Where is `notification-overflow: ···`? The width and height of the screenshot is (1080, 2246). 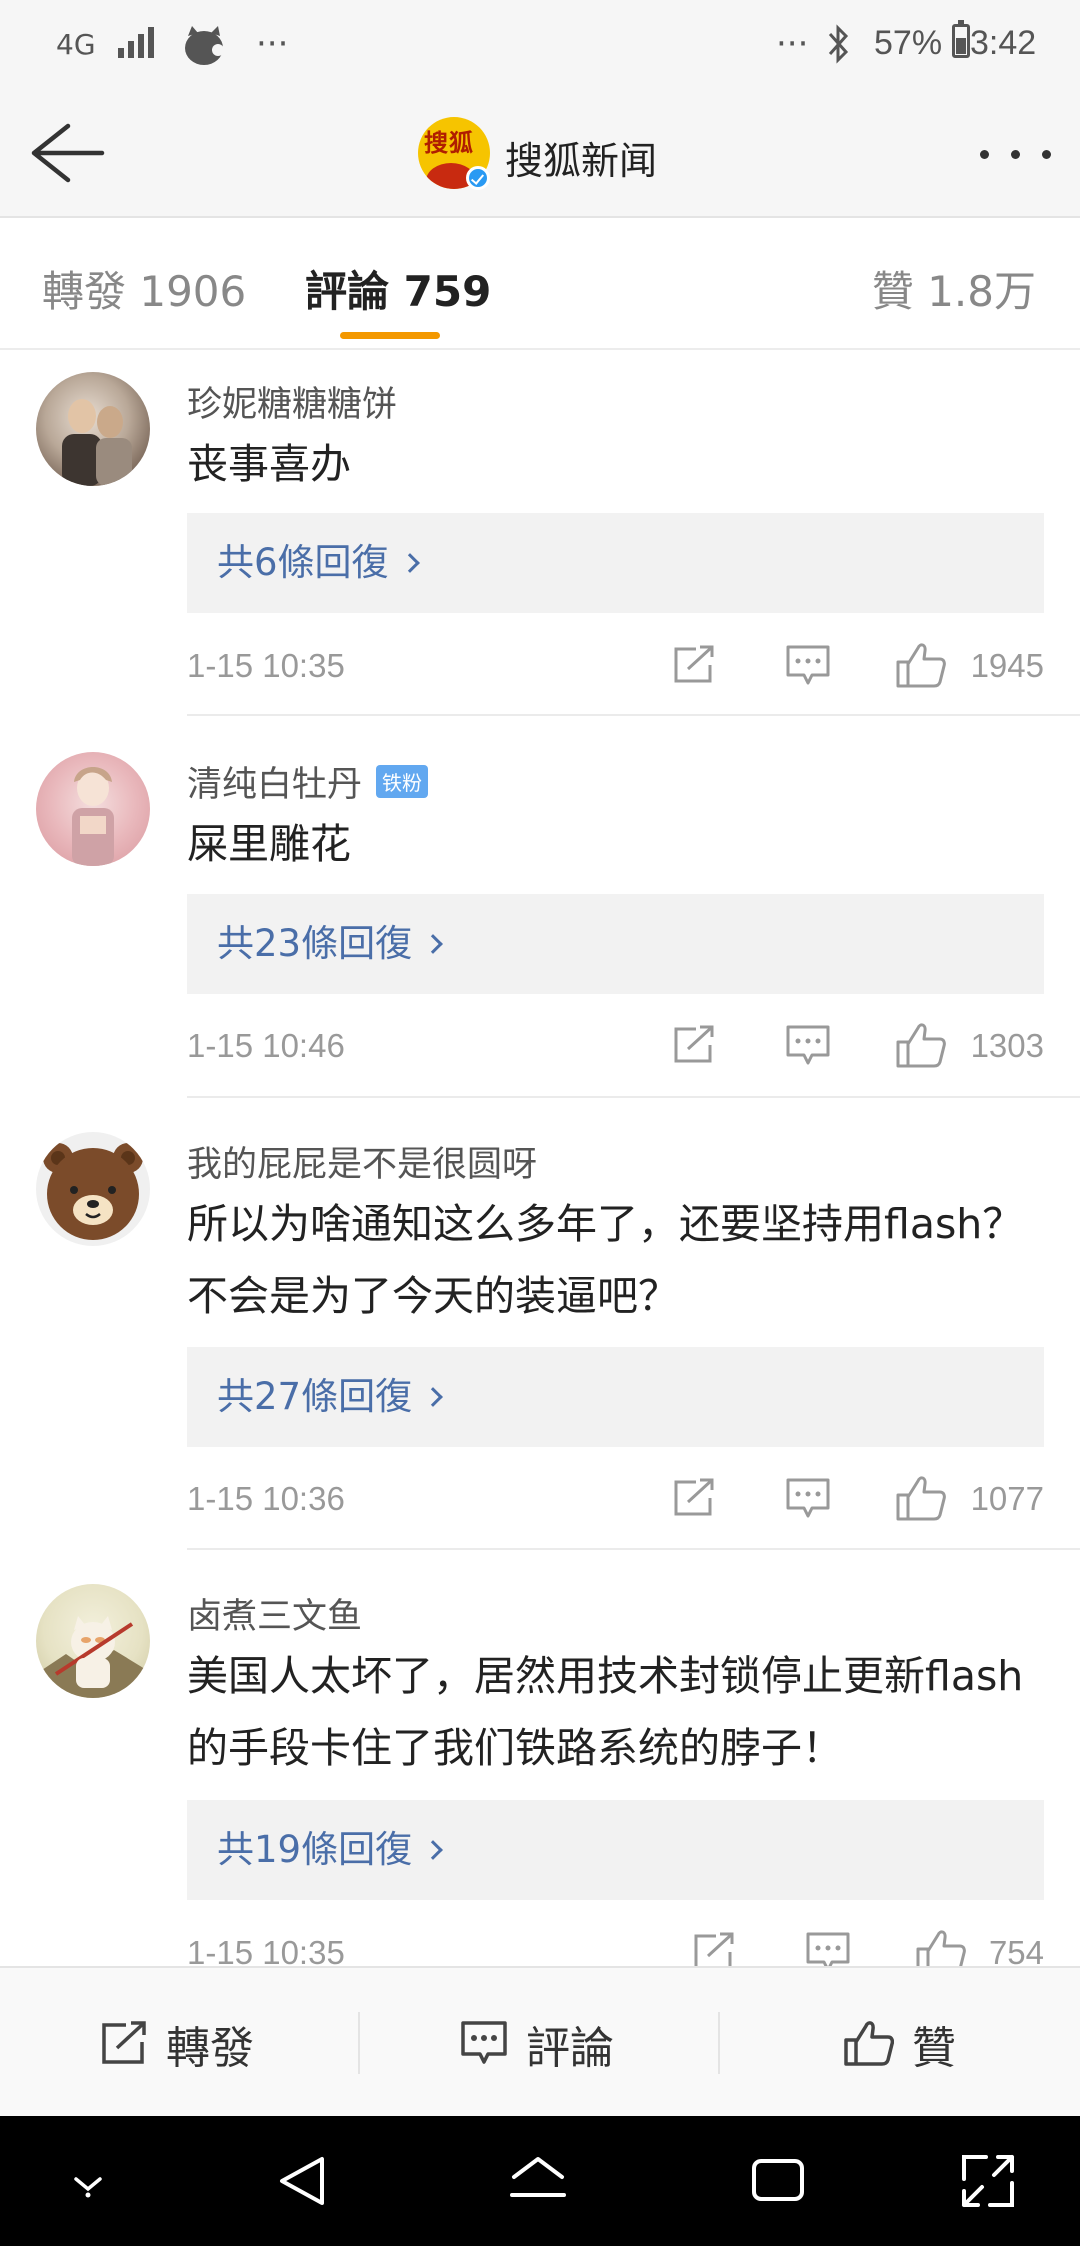 notification-overflow: ··· is located at coordinates (272, 44).